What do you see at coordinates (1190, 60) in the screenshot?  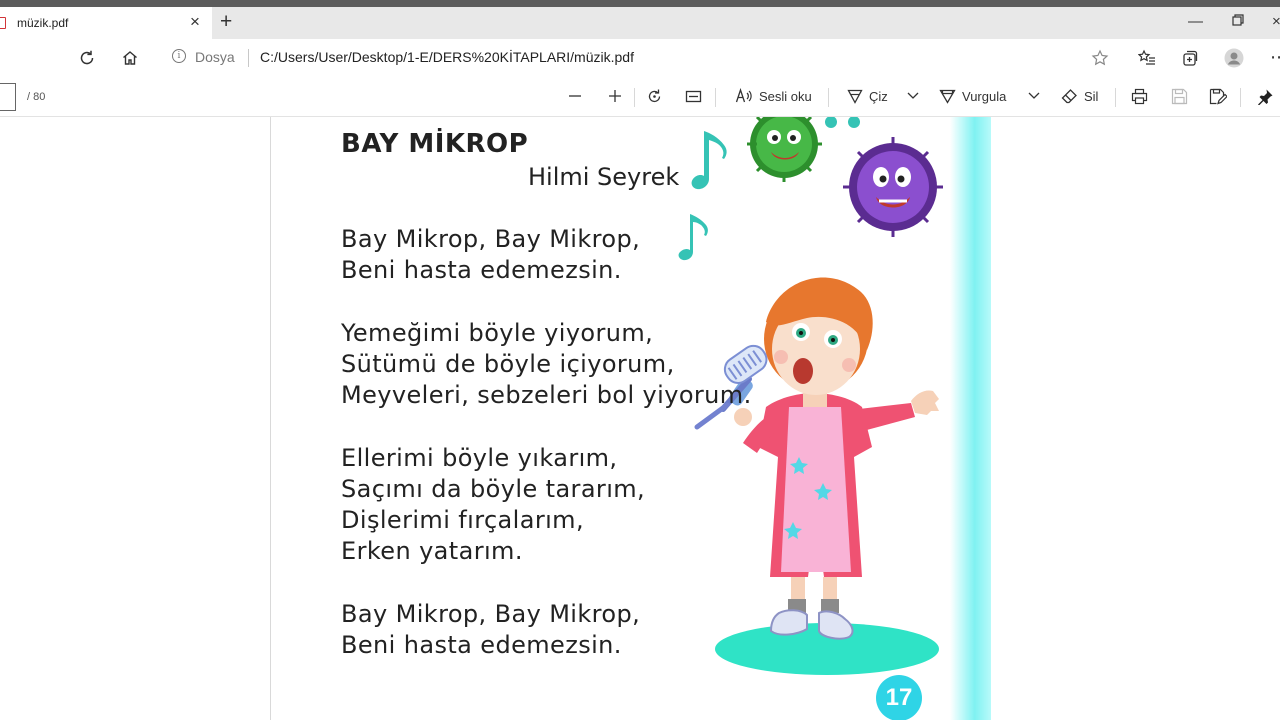 I see `collections-icon` at bounding box center [1190, 60].